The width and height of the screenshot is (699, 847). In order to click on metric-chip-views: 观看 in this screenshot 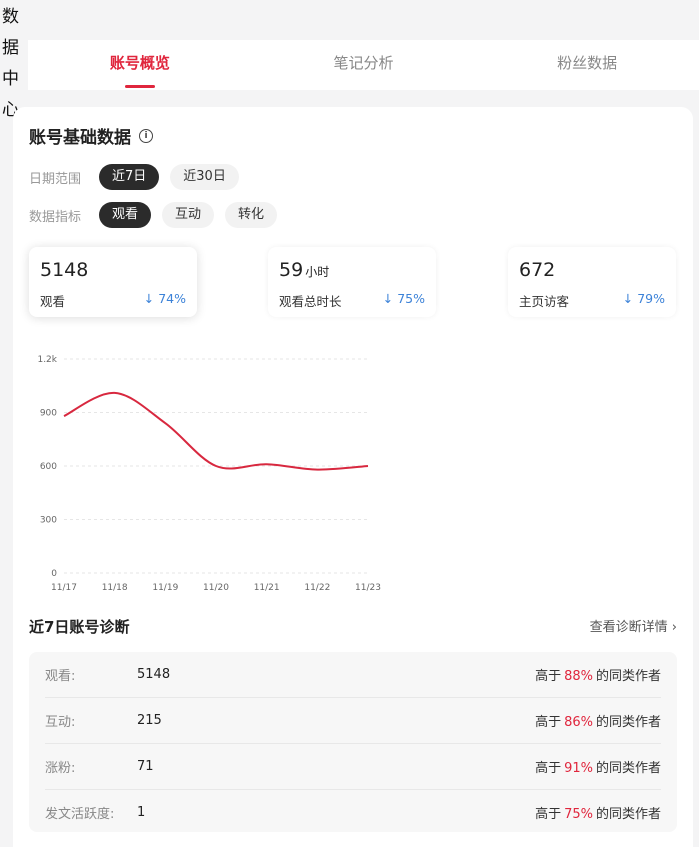, I will do `click(125, 215)`.